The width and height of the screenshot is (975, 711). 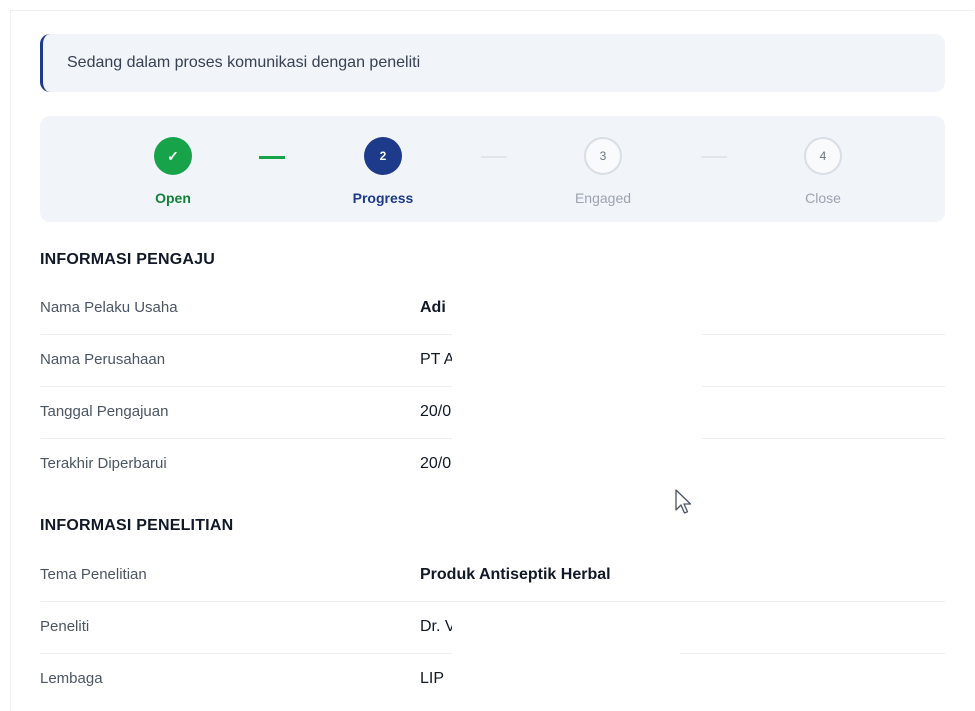 What do you see at coordinates (823, 198) in the screenshot?
I see `step-label-close: Close` at bounding box center [823, 198].